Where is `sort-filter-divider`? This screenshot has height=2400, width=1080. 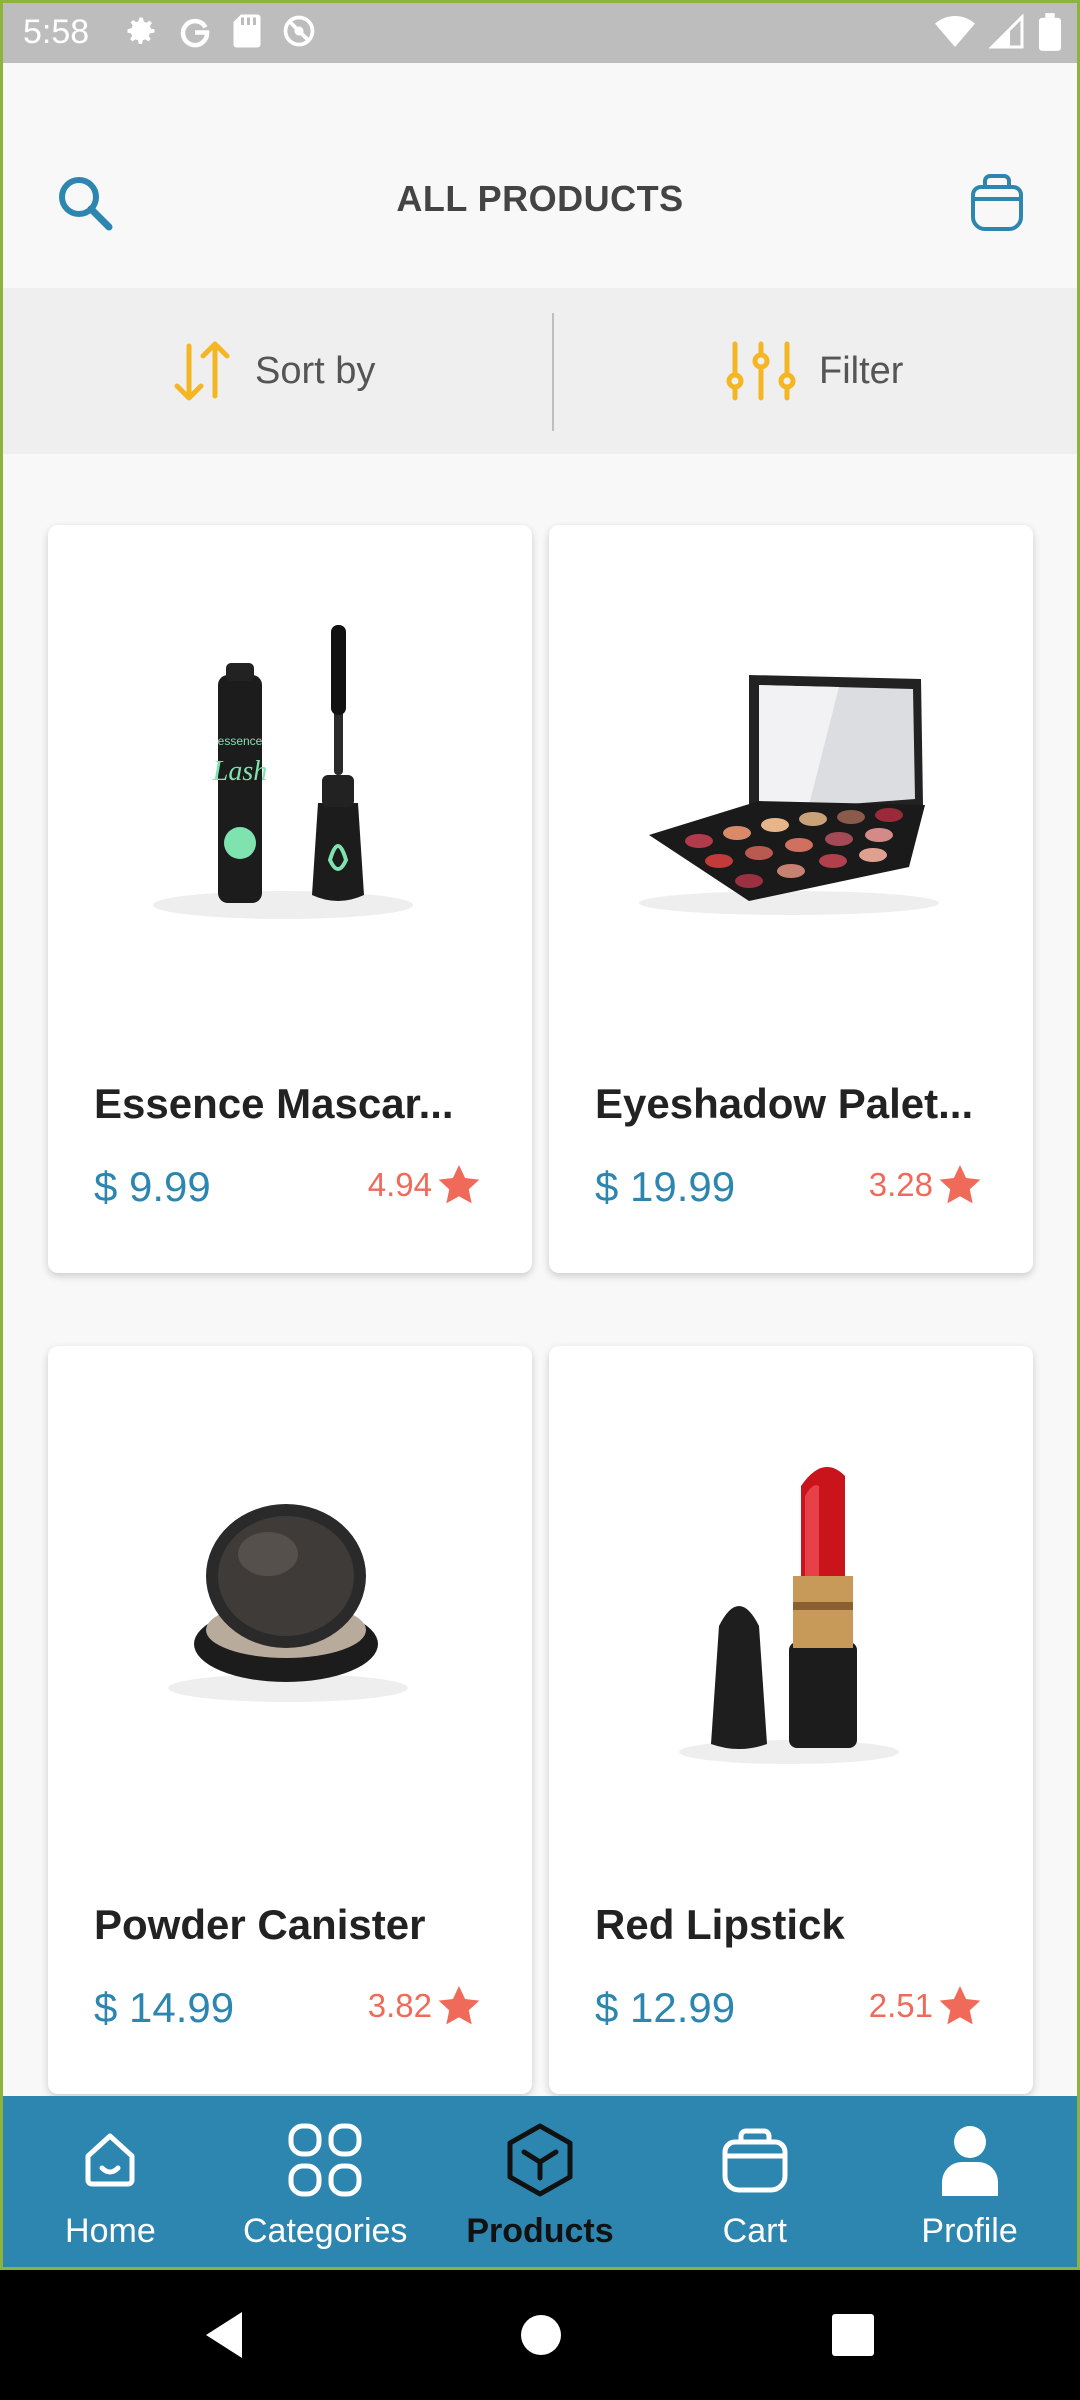
sort-filter-divider is located at coordinates (553, 372).